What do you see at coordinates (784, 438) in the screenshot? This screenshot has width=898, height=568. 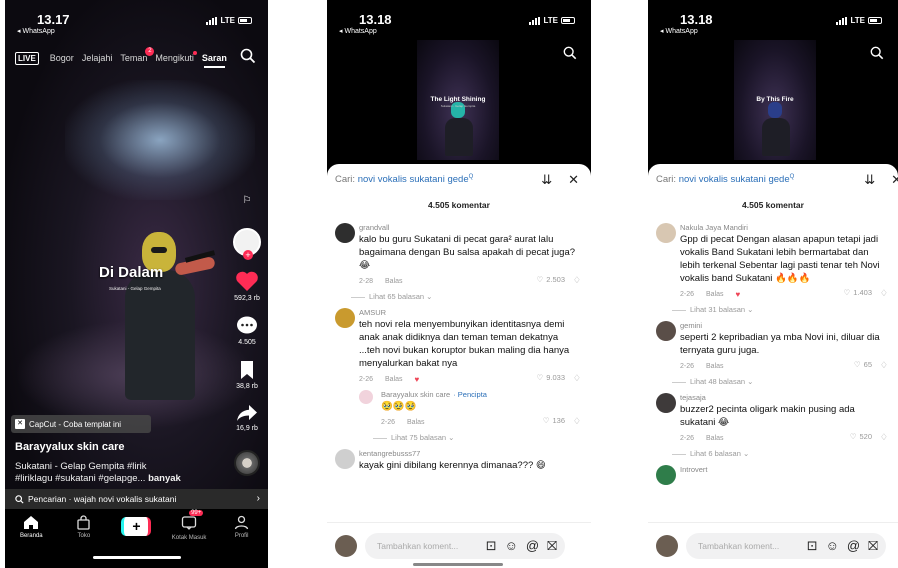 I see `comment-meta: 2-26 Balas ♡ 520 ♢` at bounding box center [784, 438].